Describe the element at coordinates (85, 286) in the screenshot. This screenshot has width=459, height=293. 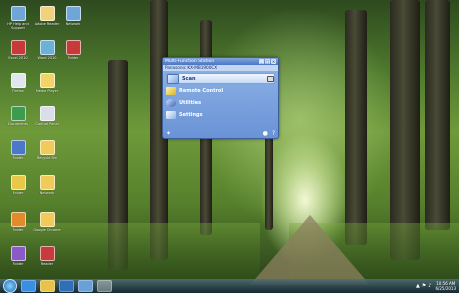
I see `taskbar-app-windows-explorer` at that location.